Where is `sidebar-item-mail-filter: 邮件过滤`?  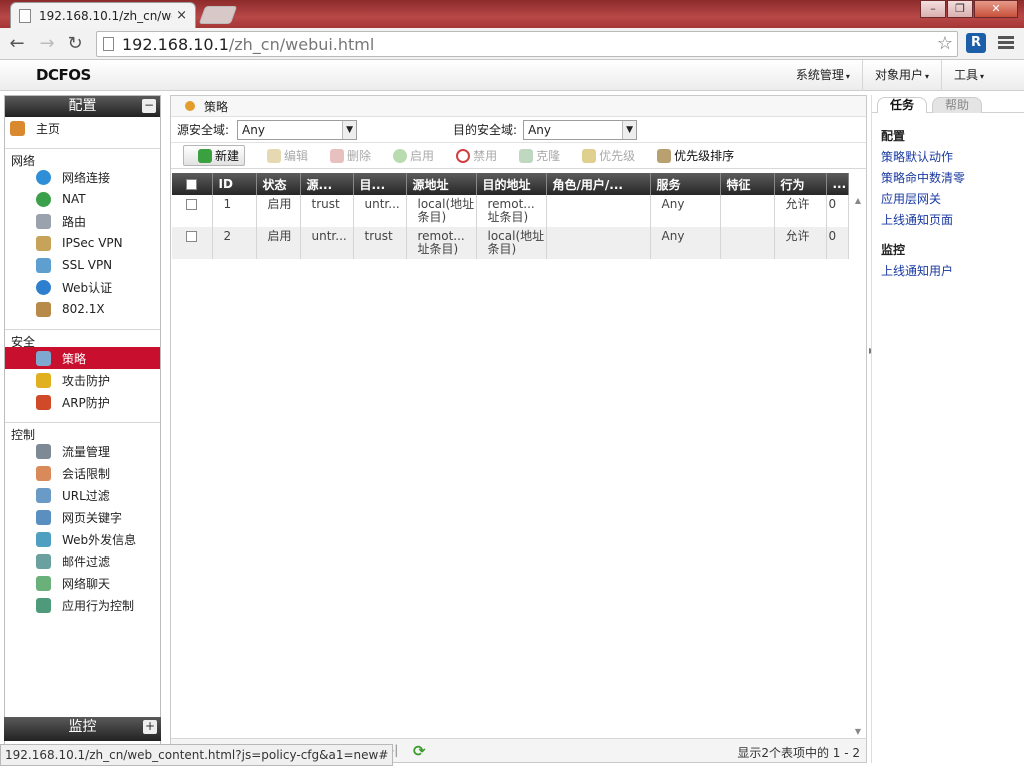
sidebar-item-mail-filter: 邮件过滤 is located at coordinates (82, 561).